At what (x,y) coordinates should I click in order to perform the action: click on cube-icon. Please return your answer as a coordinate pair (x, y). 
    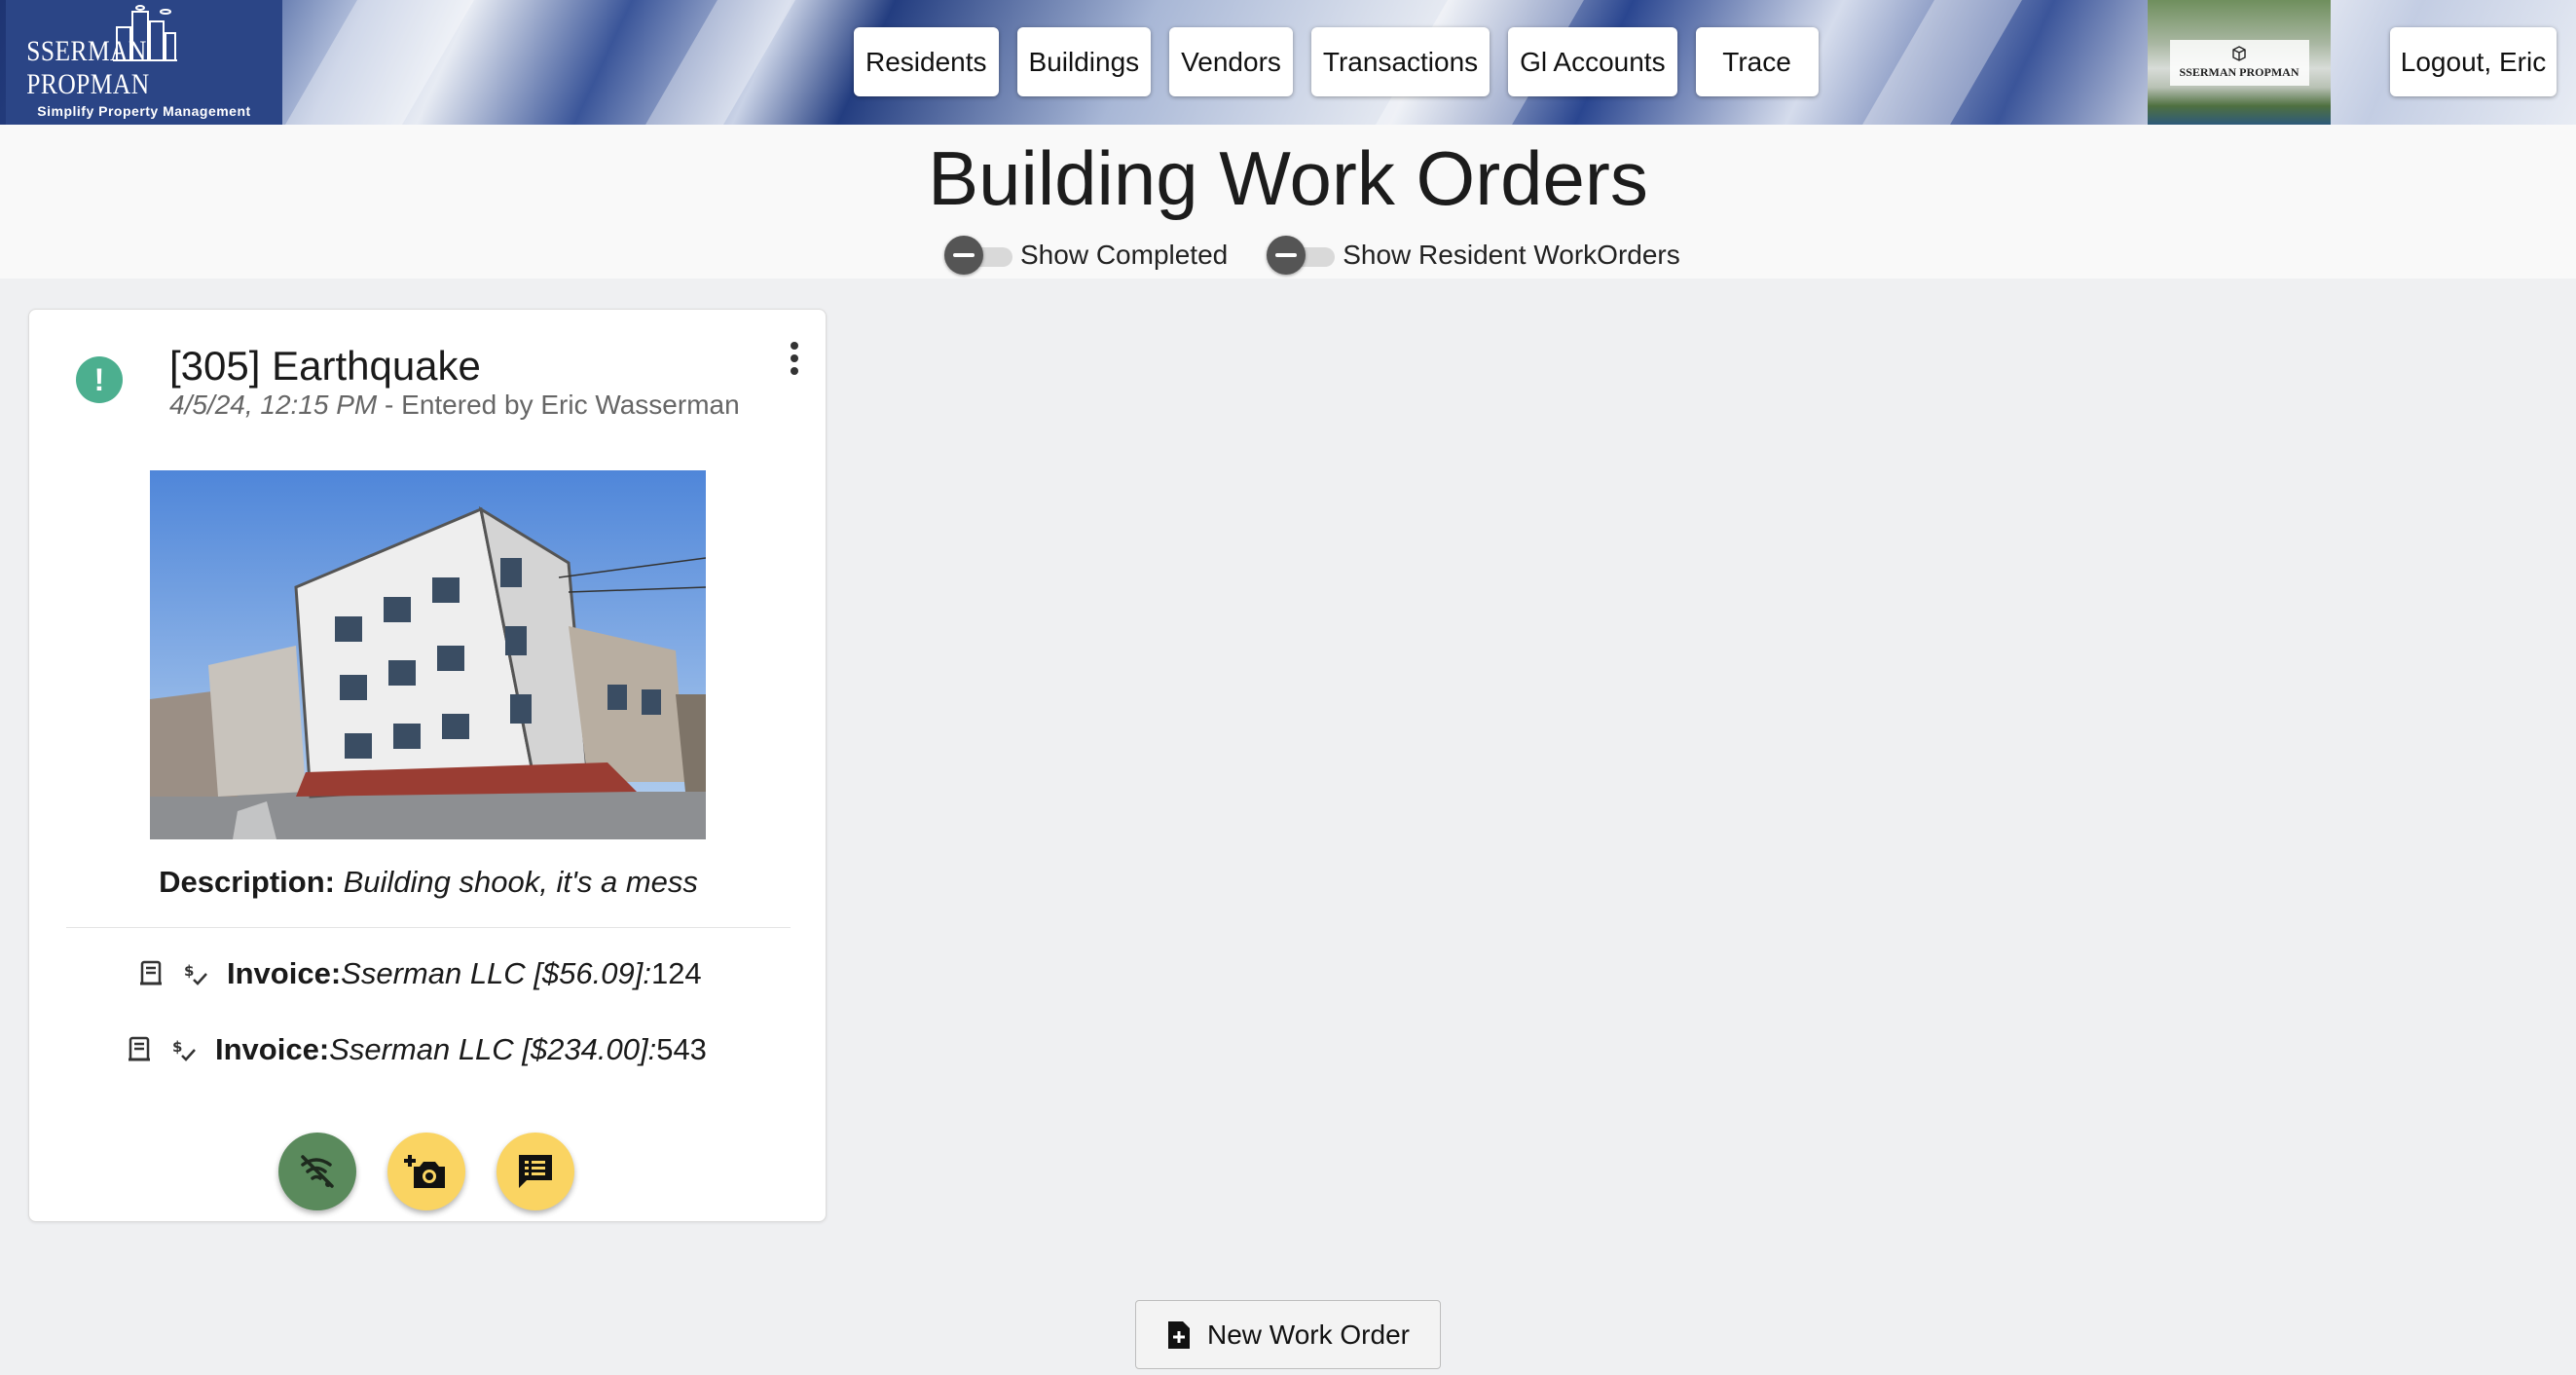
    Looking at the image, I should click on (2239, 53).